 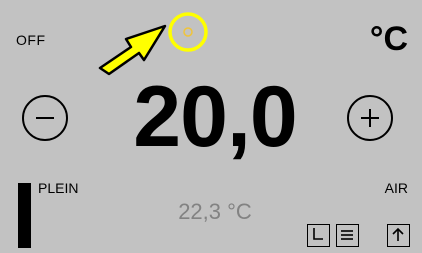 I want to click on temperature-unit: °C, so click(x=389, y=39).